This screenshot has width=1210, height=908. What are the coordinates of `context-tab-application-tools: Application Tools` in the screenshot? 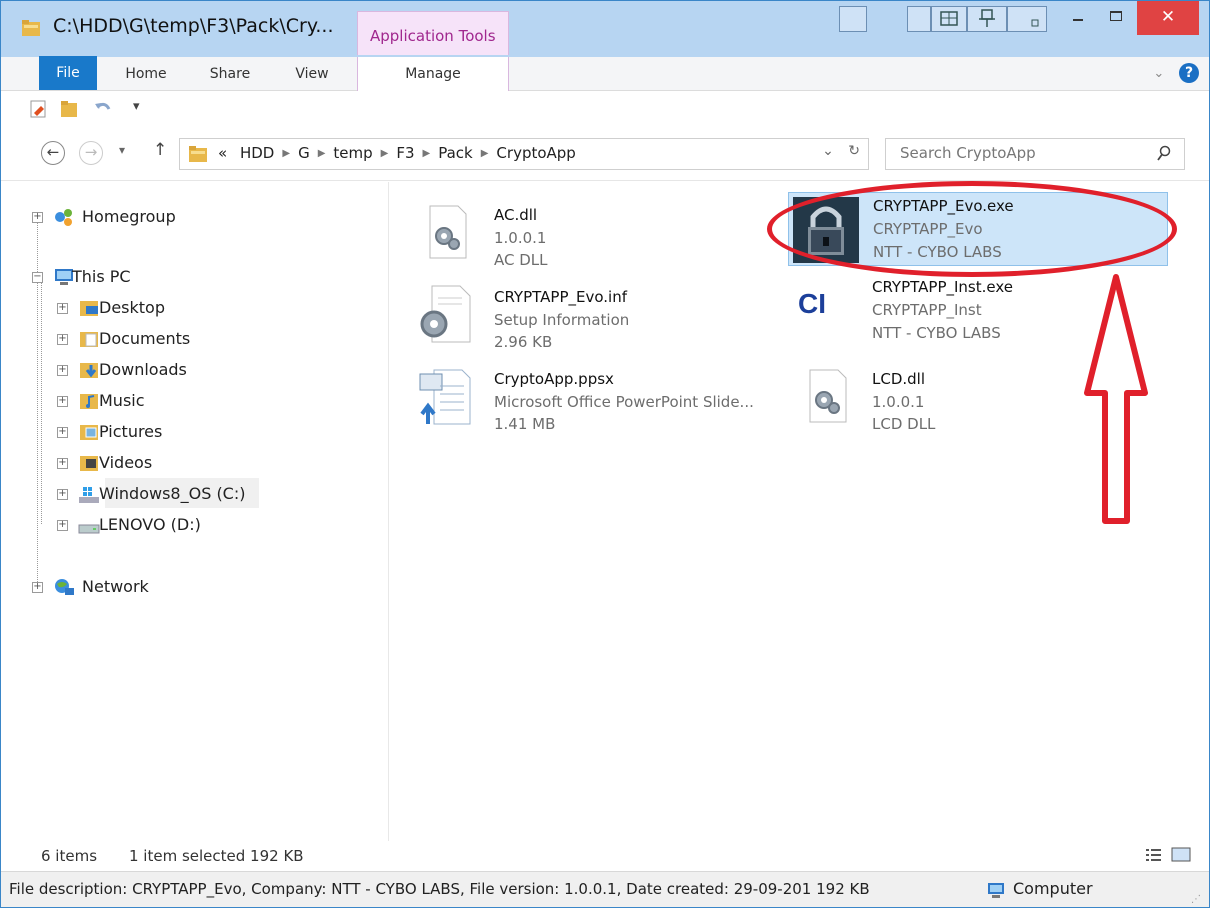 It's located at (433, 33).